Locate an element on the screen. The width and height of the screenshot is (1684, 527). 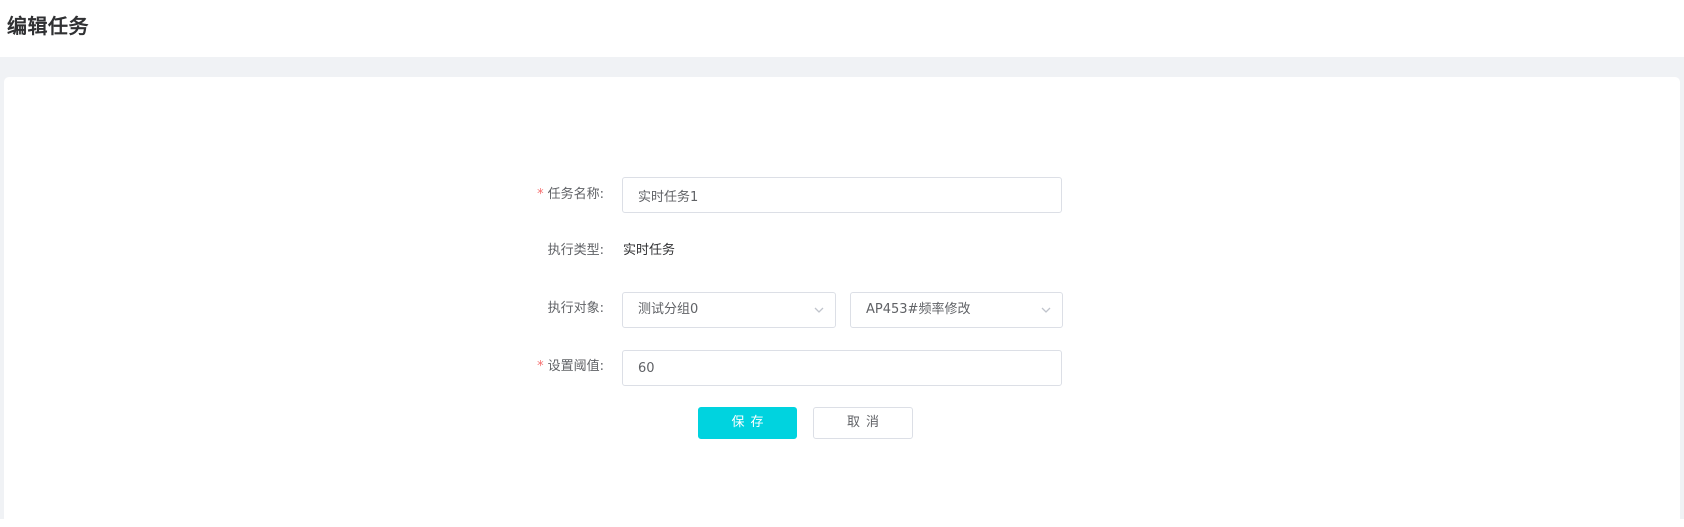
page-header: 编辑任务 is located at coordinates (842, 28).